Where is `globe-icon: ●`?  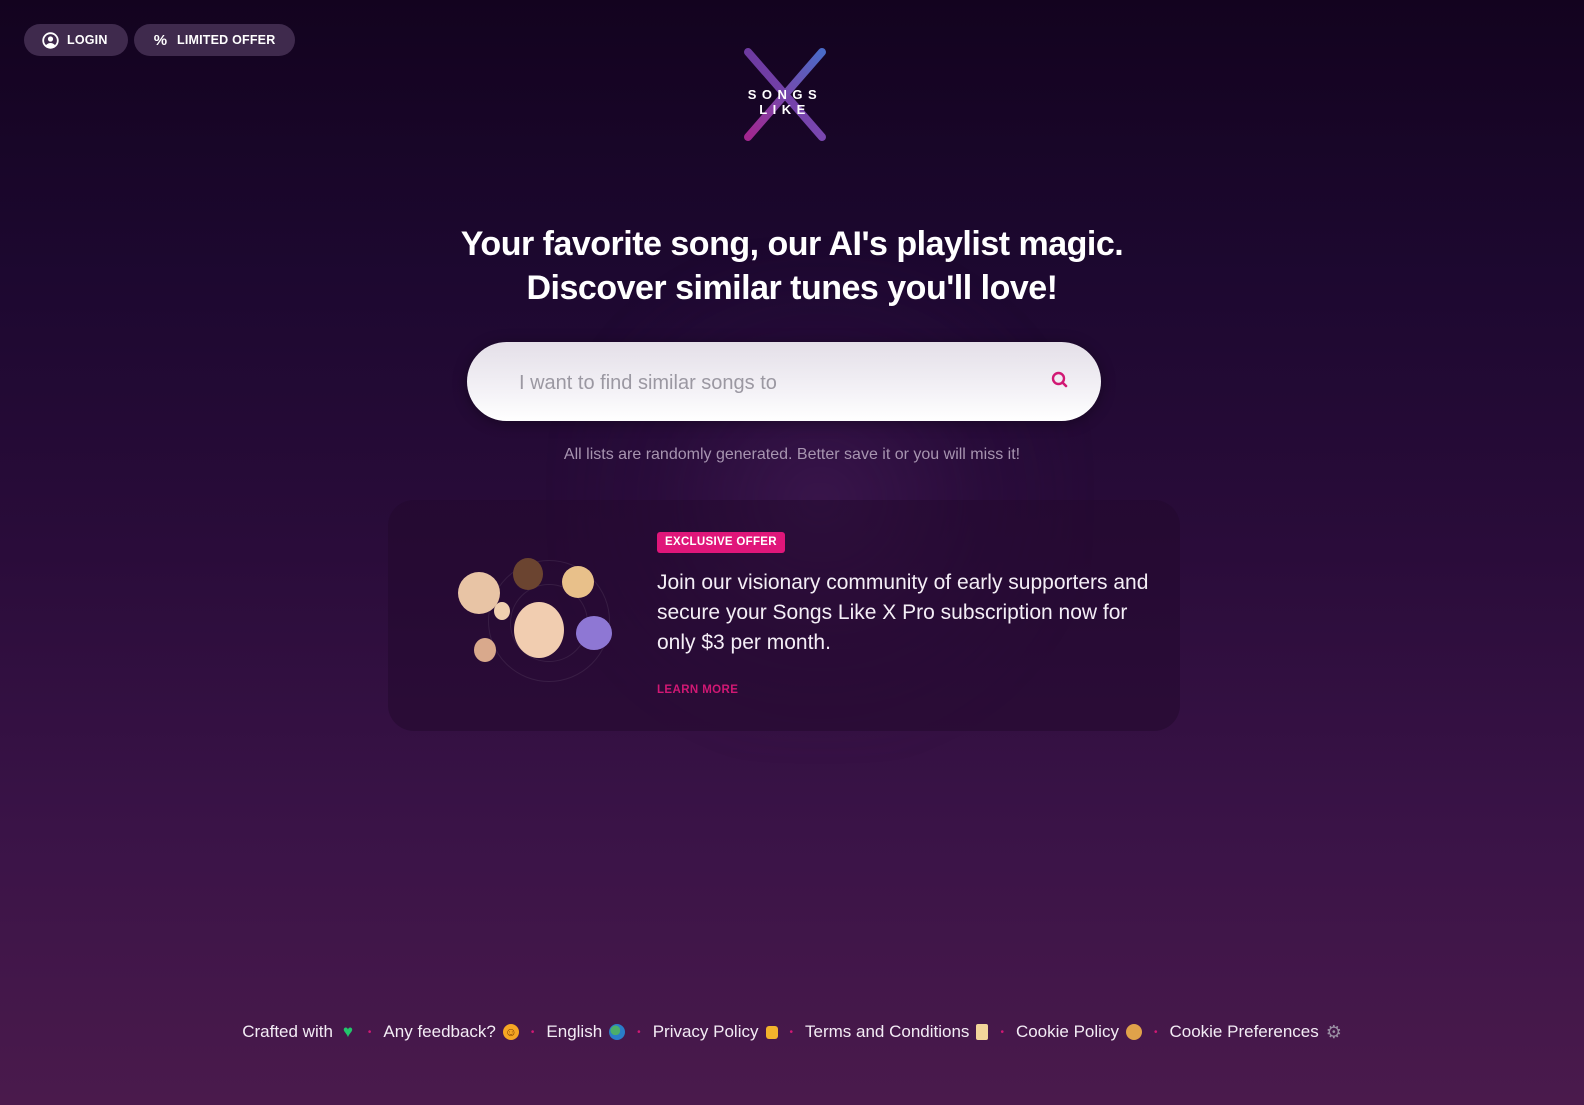
globe-icon: ● is located at coordinates (617, 1032).